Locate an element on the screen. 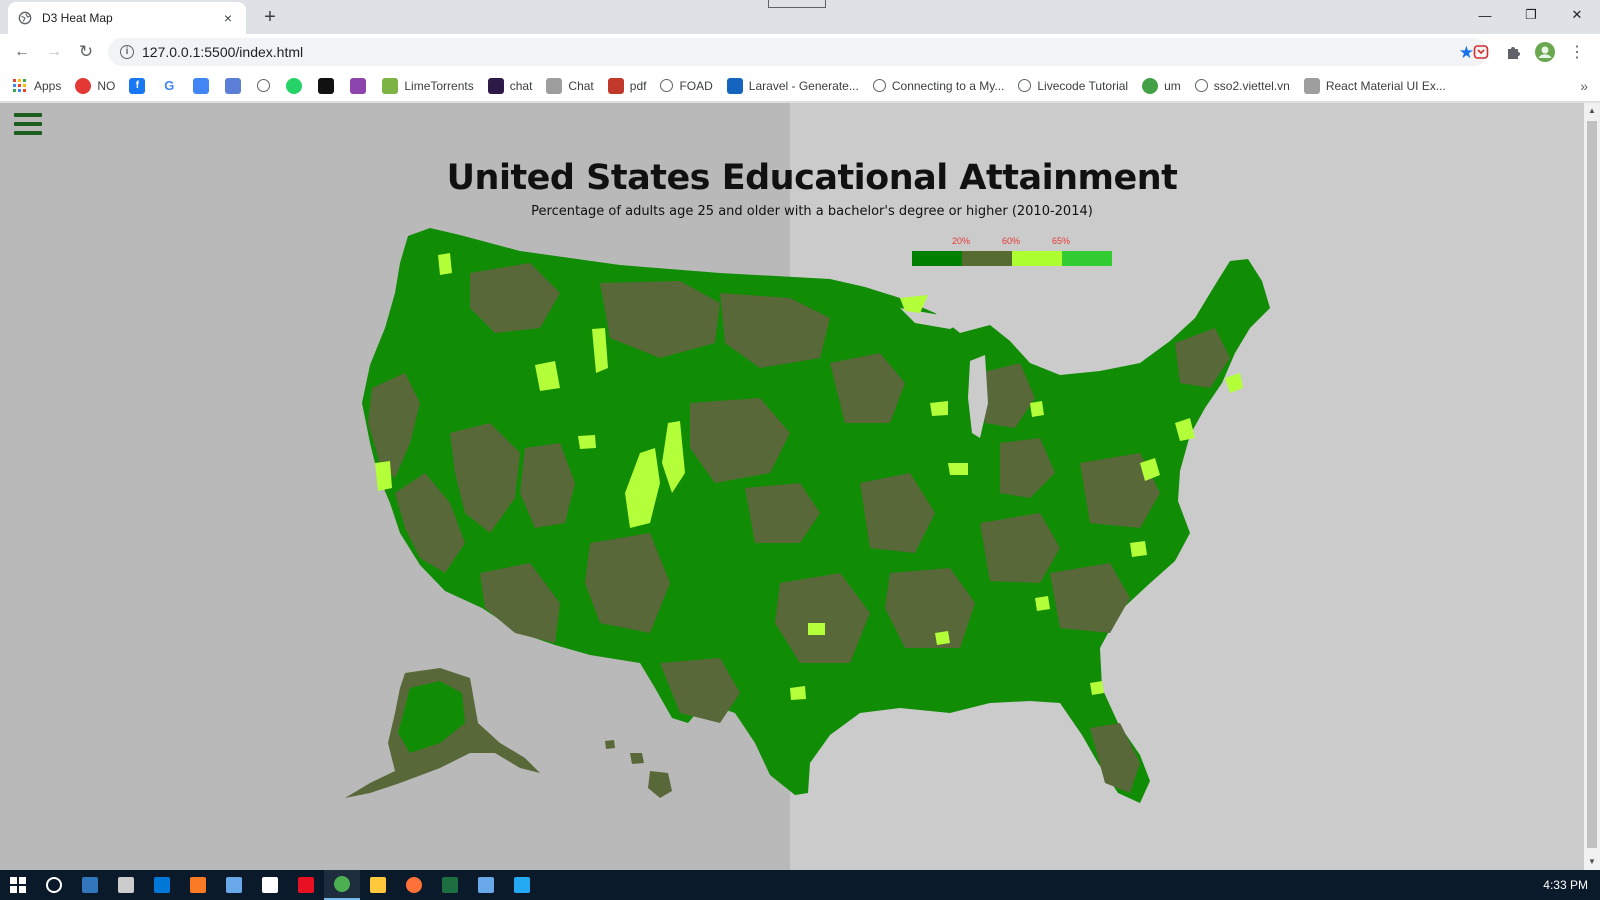 Image resolution: width=1600 pixels, height=900 pixels. translate-icon is located at coordinates (201, 85).